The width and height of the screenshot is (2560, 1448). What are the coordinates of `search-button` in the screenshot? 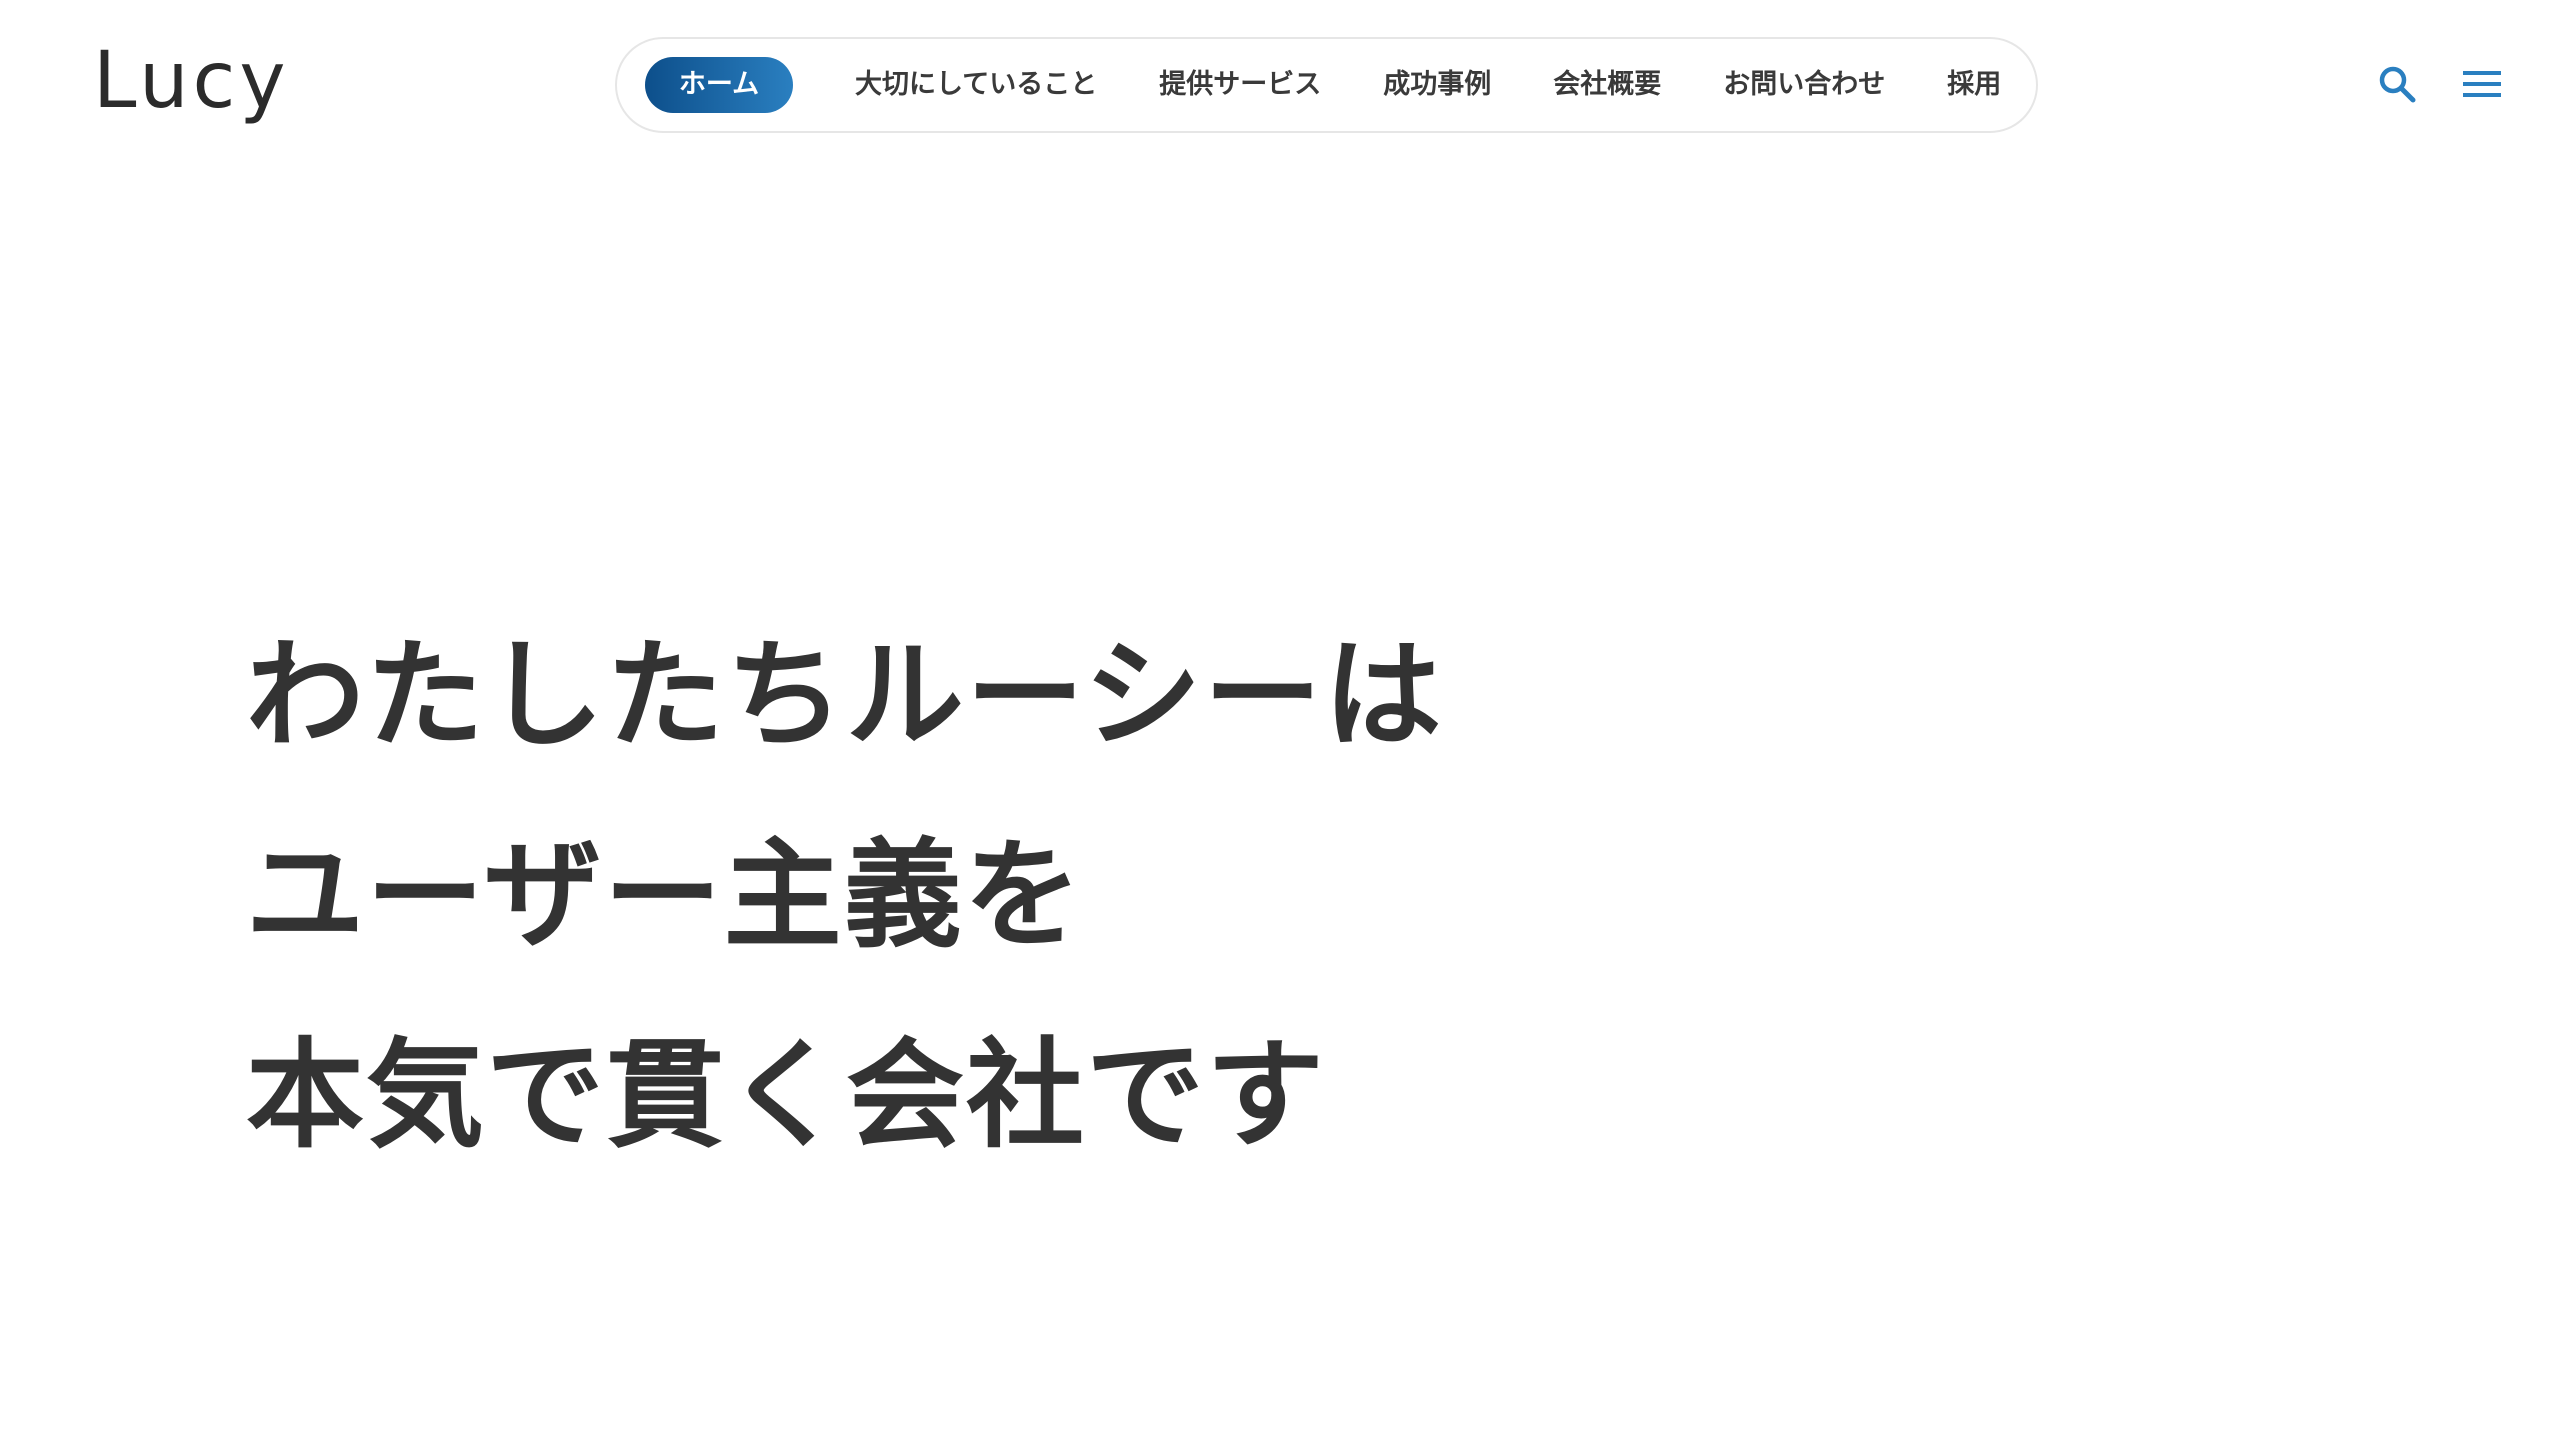 It's located at (2397, 84).